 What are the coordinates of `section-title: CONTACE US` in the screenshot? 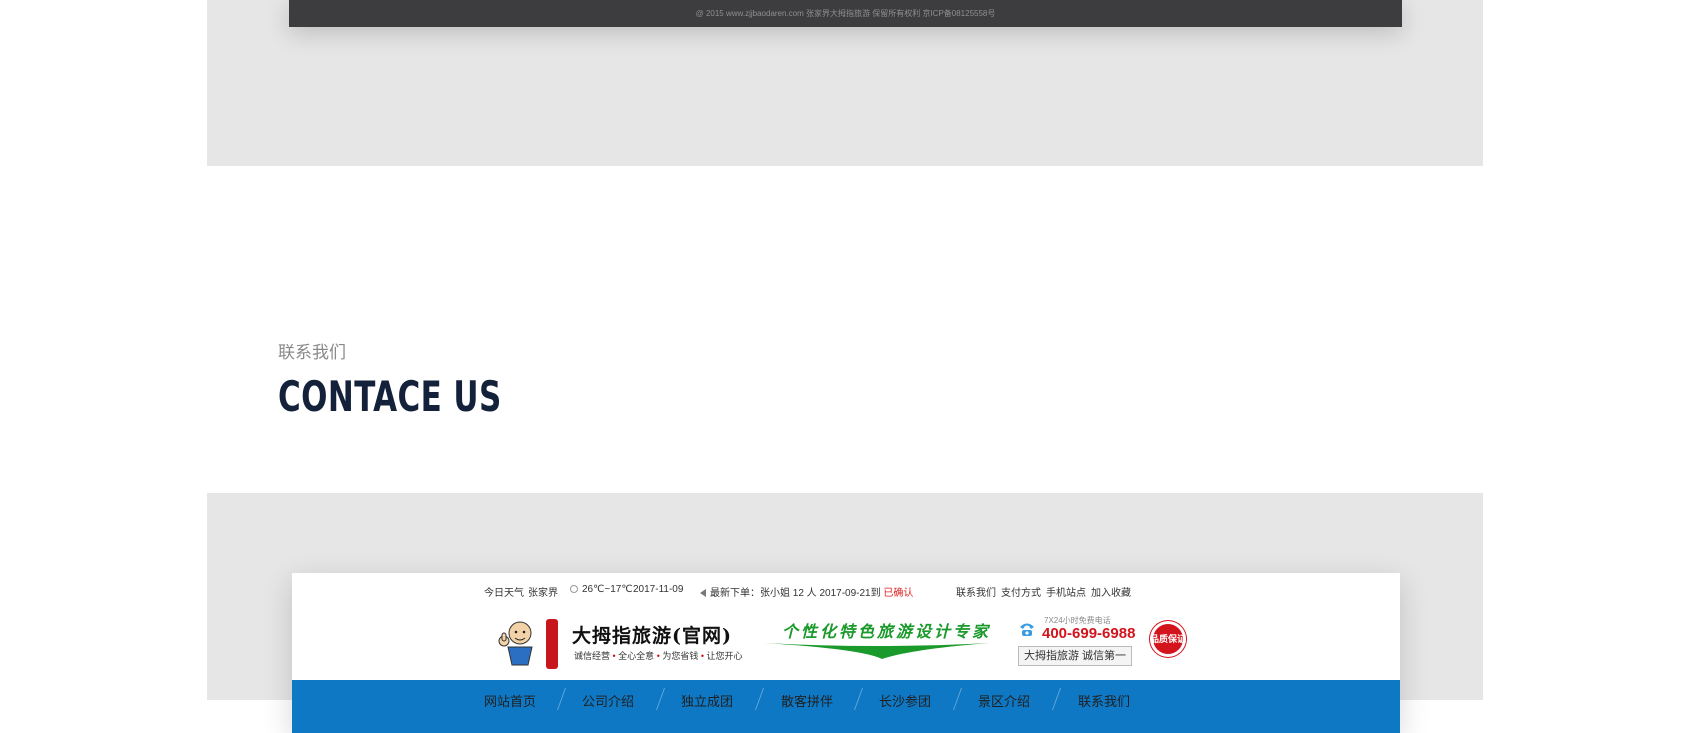 It's located at (390, 396).